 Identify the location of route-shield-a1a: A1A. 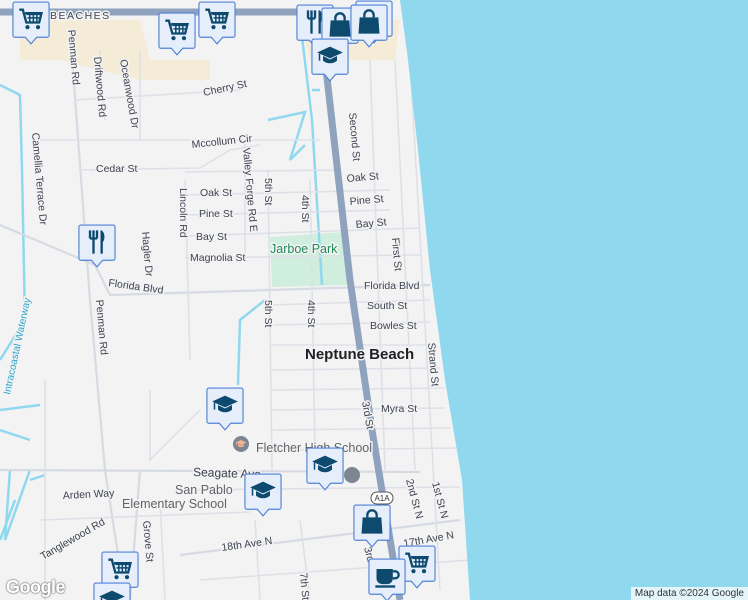
(382, 498).